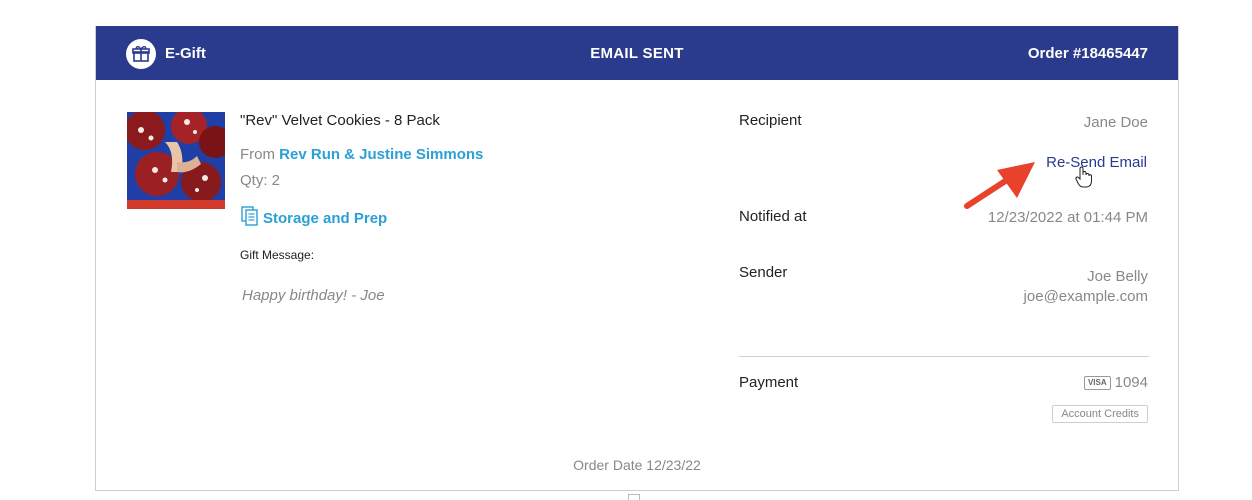 Image resolution: width=1252 pixels, height=500 pixels. What do you see at coordinates (769, 382) in the screenshot?
I see `payment-label: Payment` at bounding box center [769, 382].